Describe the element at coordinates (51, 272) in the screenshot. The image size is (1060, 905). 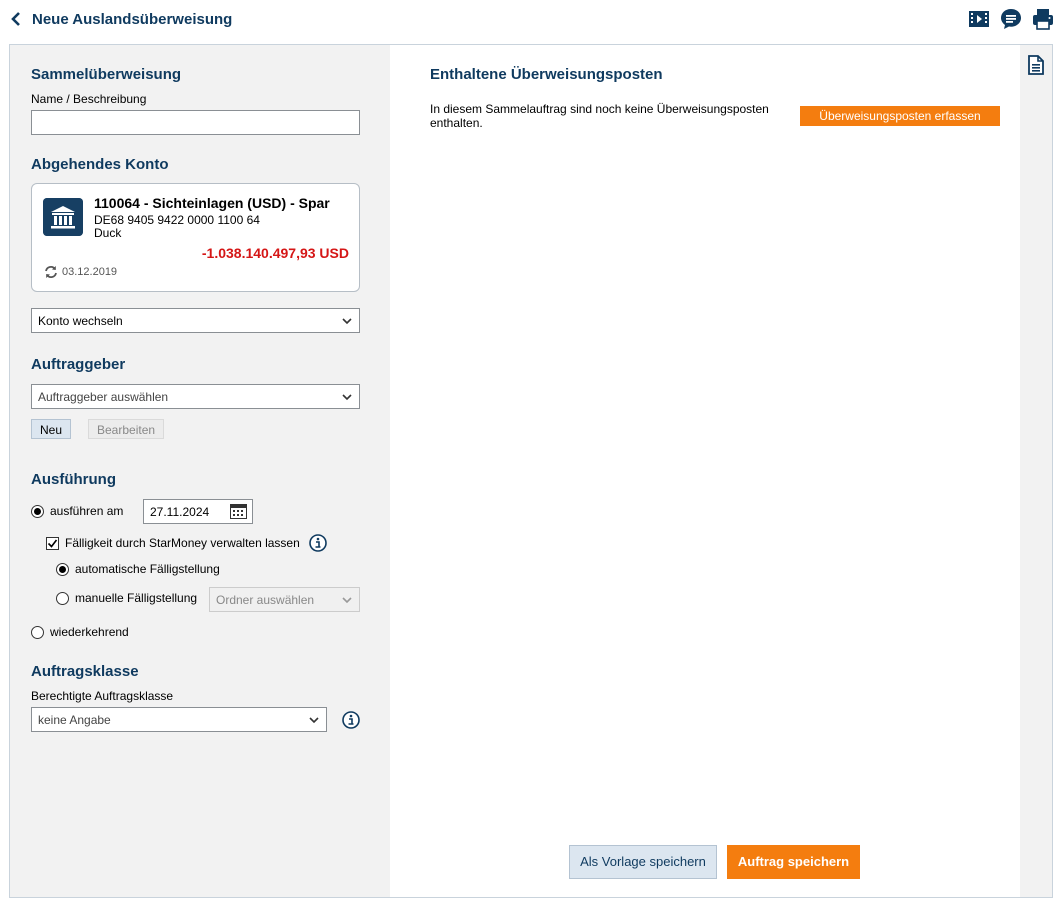
I see `sync-icon` at that location.